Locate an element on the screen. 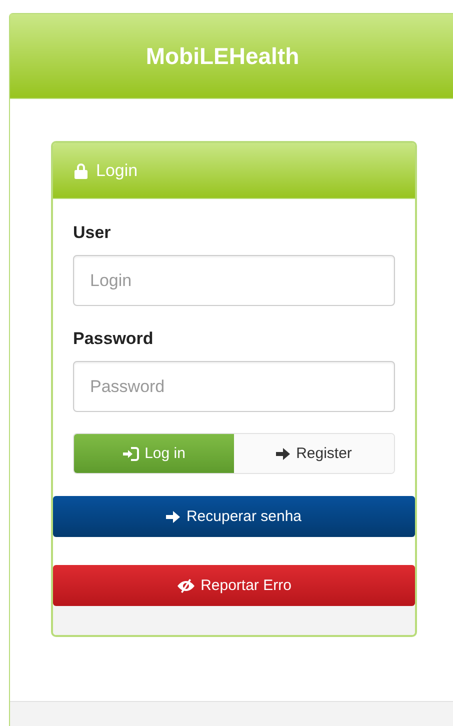  report-button: Reportar Erro is located at coordinates (234, 585).